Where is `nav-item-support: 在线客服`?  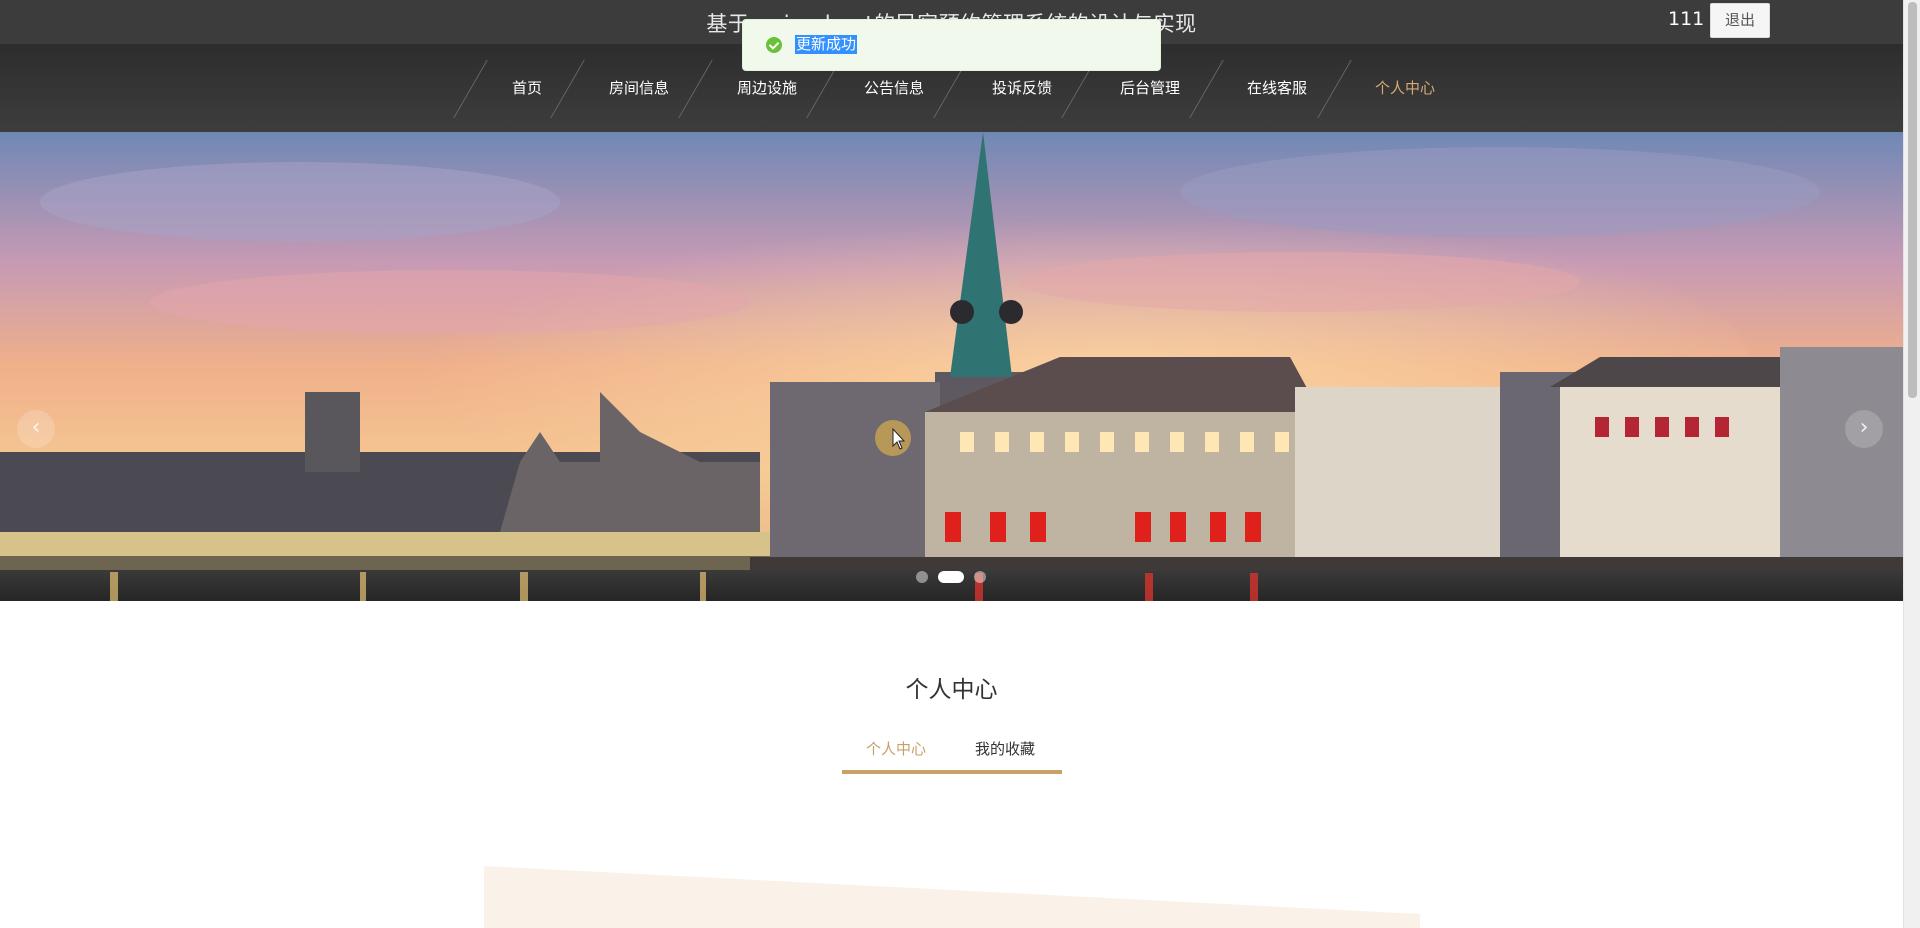
nav-item-support: 在线客服 is located at coordinates (1277, 88).